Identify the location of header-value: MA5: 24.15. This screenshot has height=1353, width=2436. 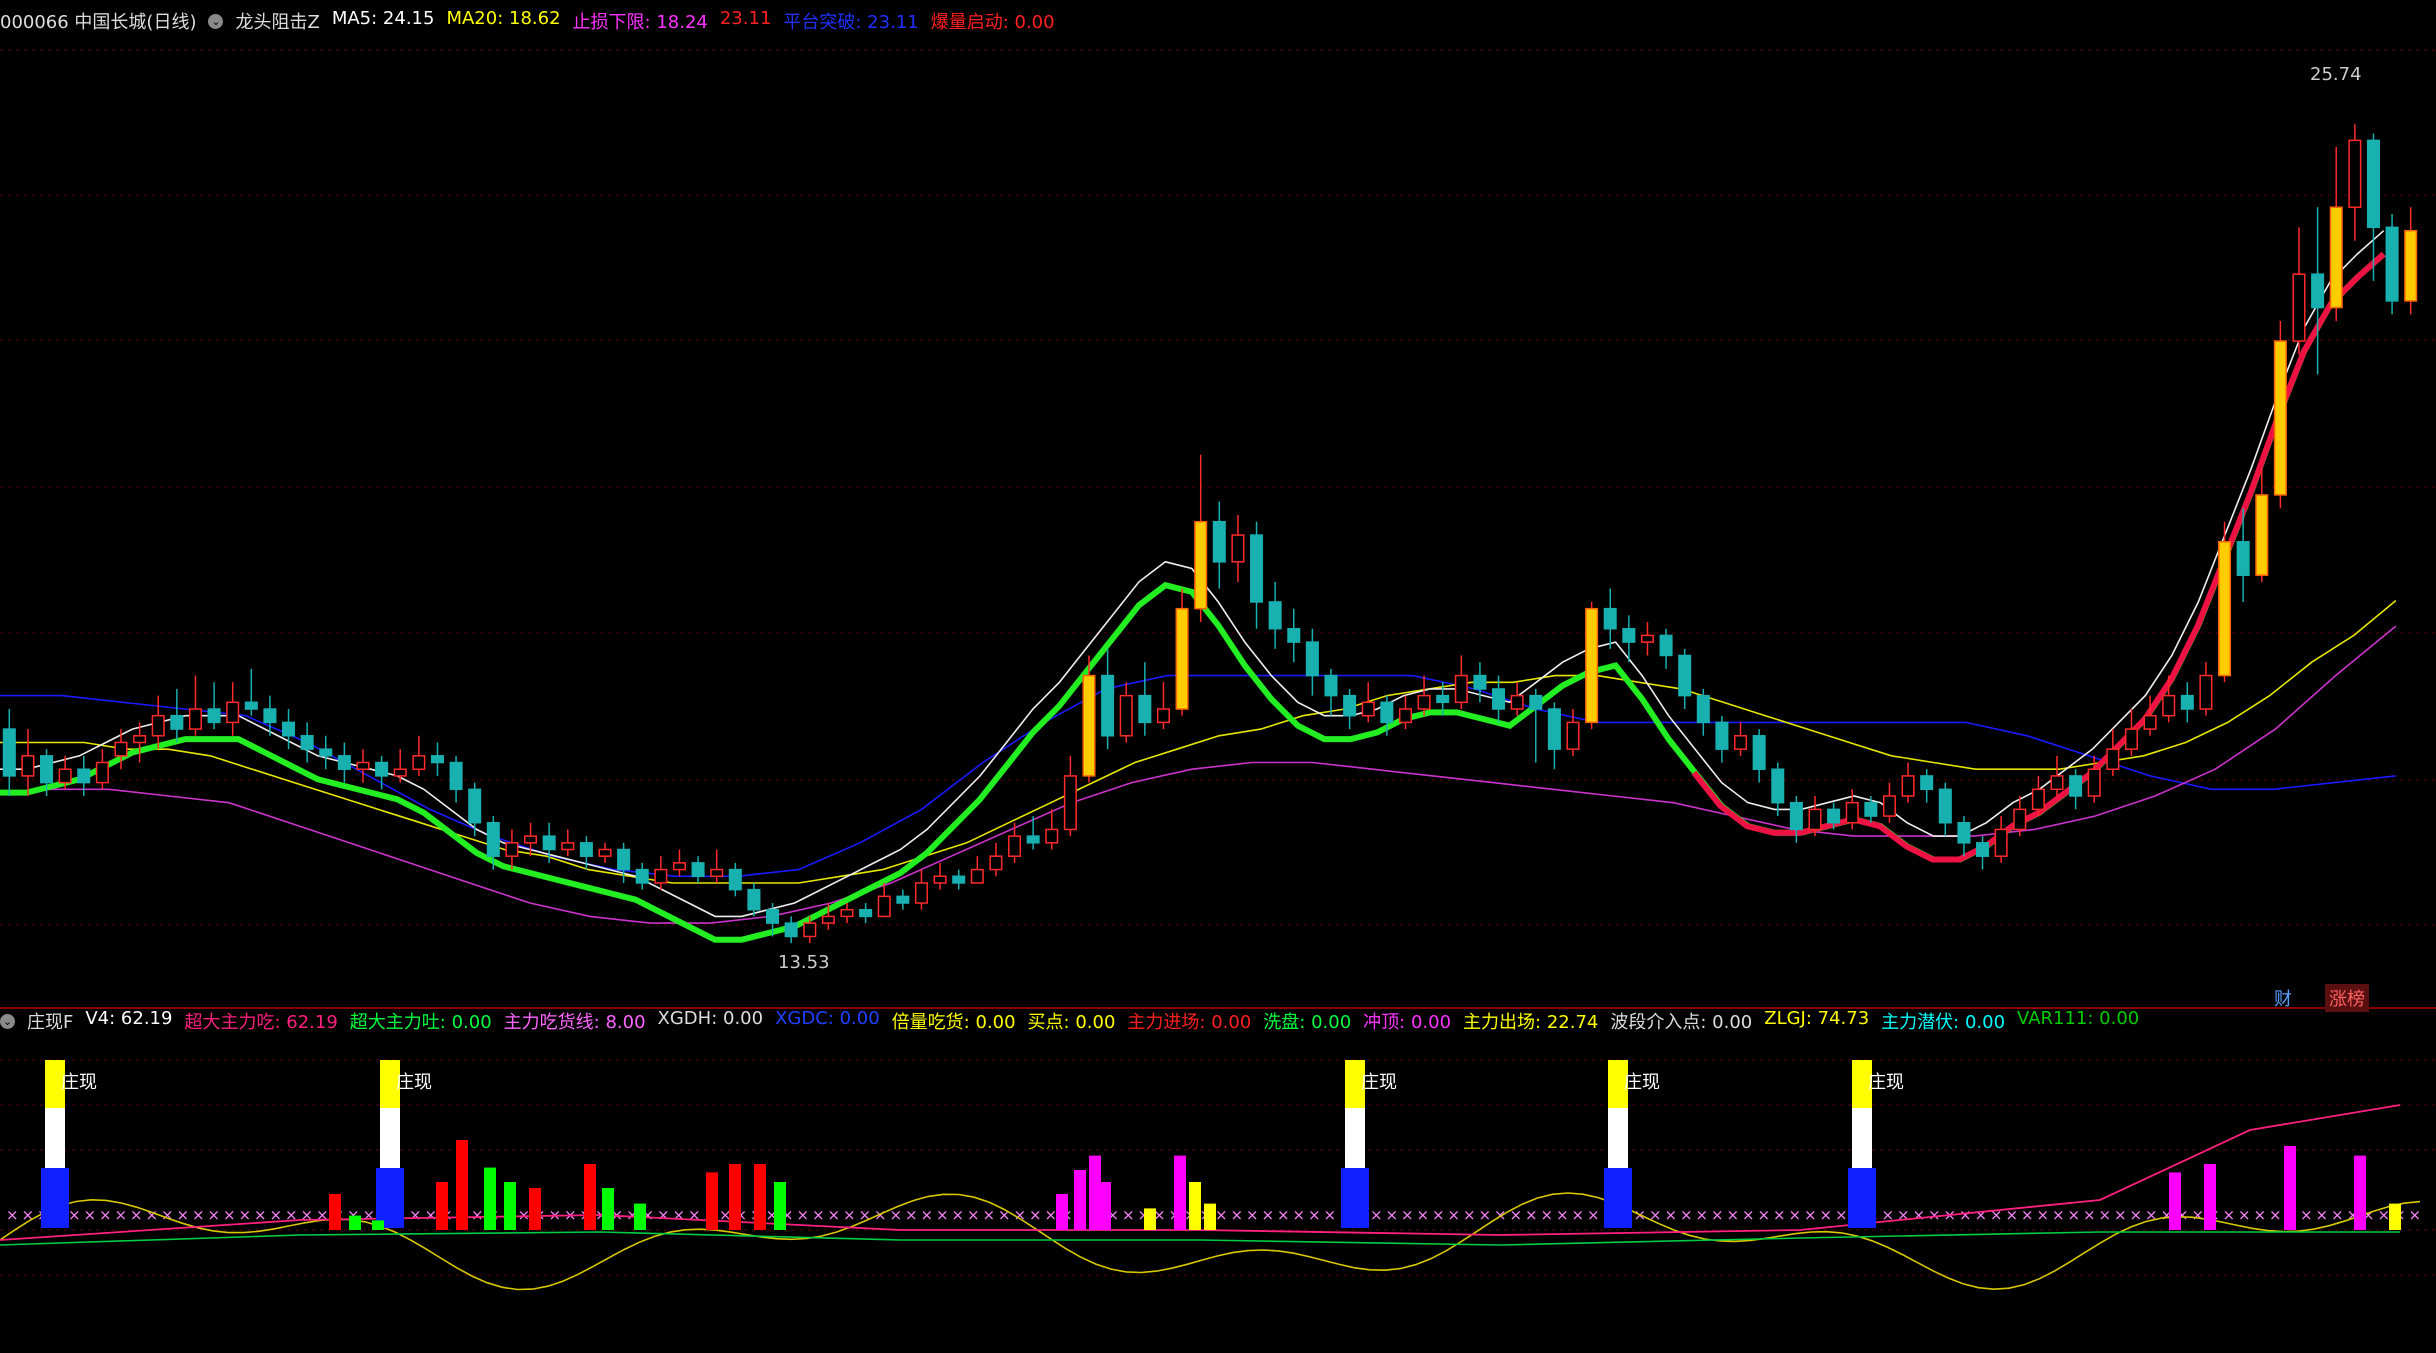
(383, 18).